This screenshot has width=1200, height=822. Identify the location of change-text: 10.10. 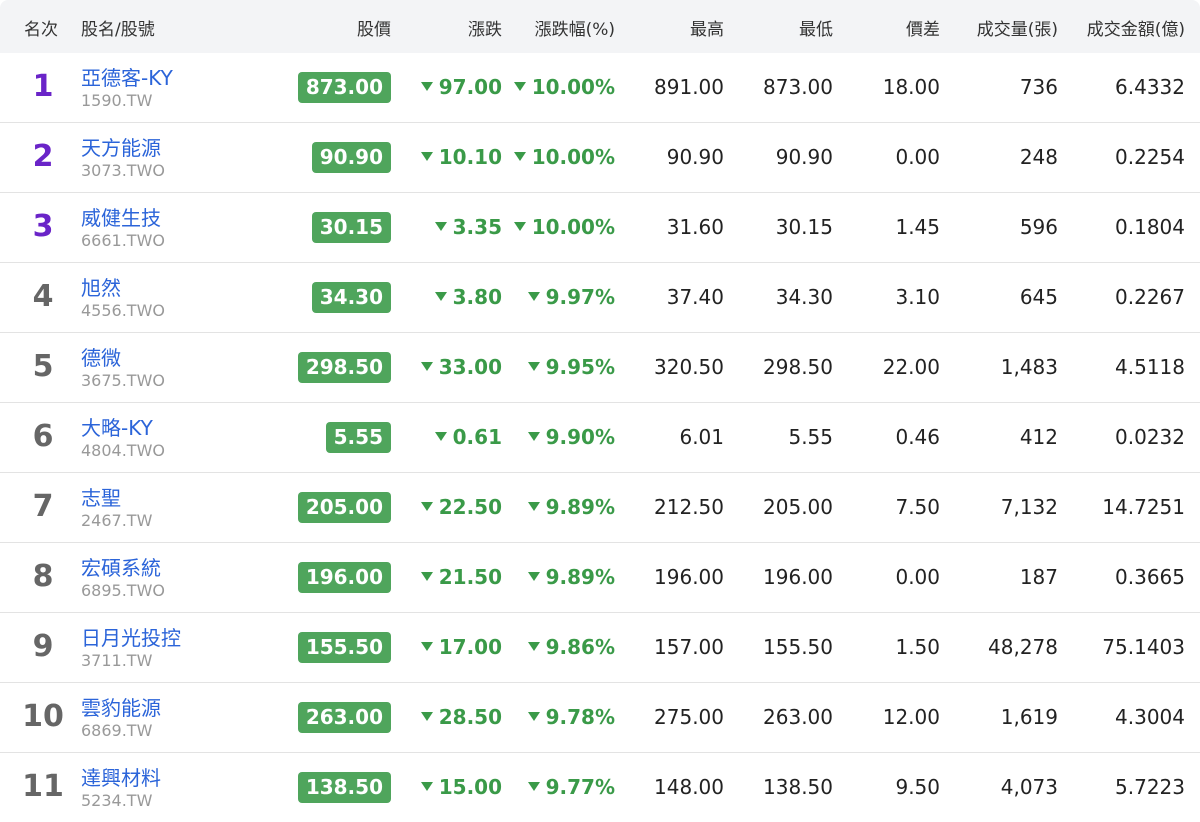
(470, 157).